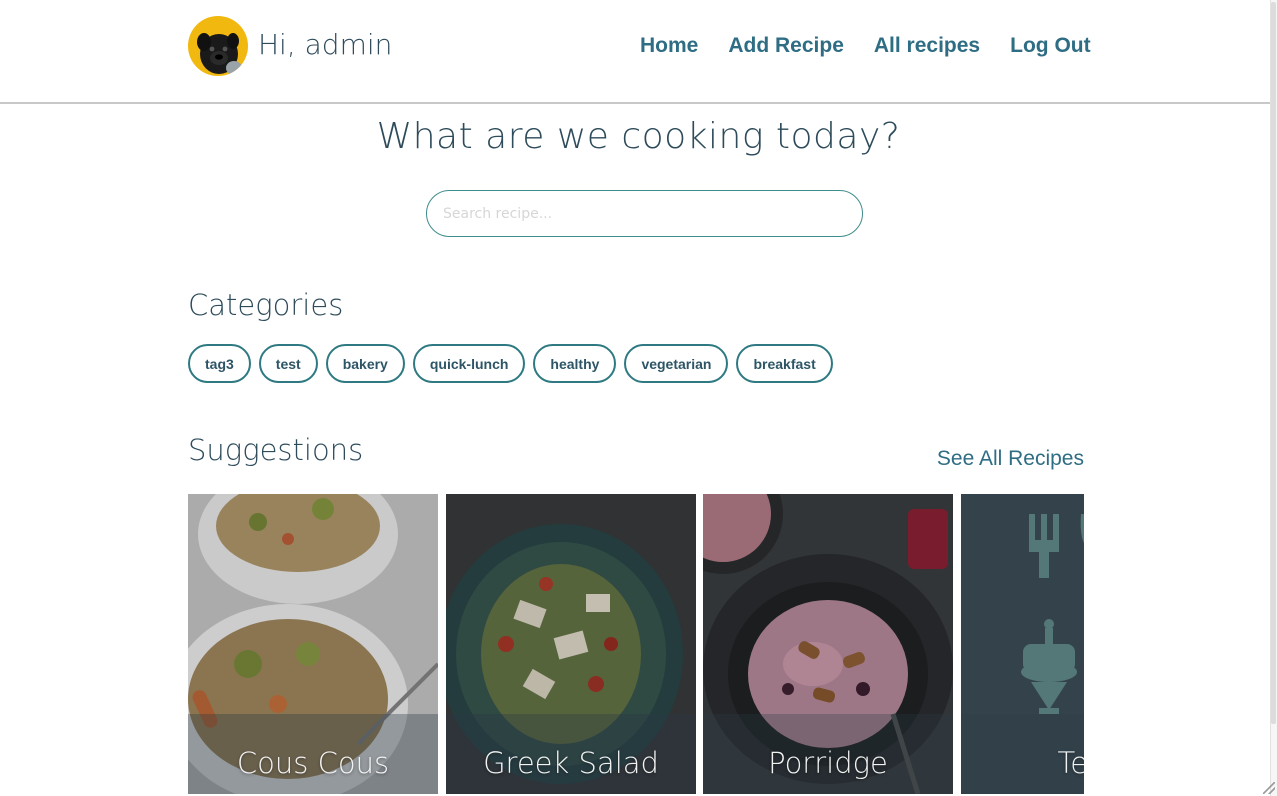  Describe the element at coordinates (828, 763) in the screenshot. I see `recipe-card-title: Porridge` at that location.